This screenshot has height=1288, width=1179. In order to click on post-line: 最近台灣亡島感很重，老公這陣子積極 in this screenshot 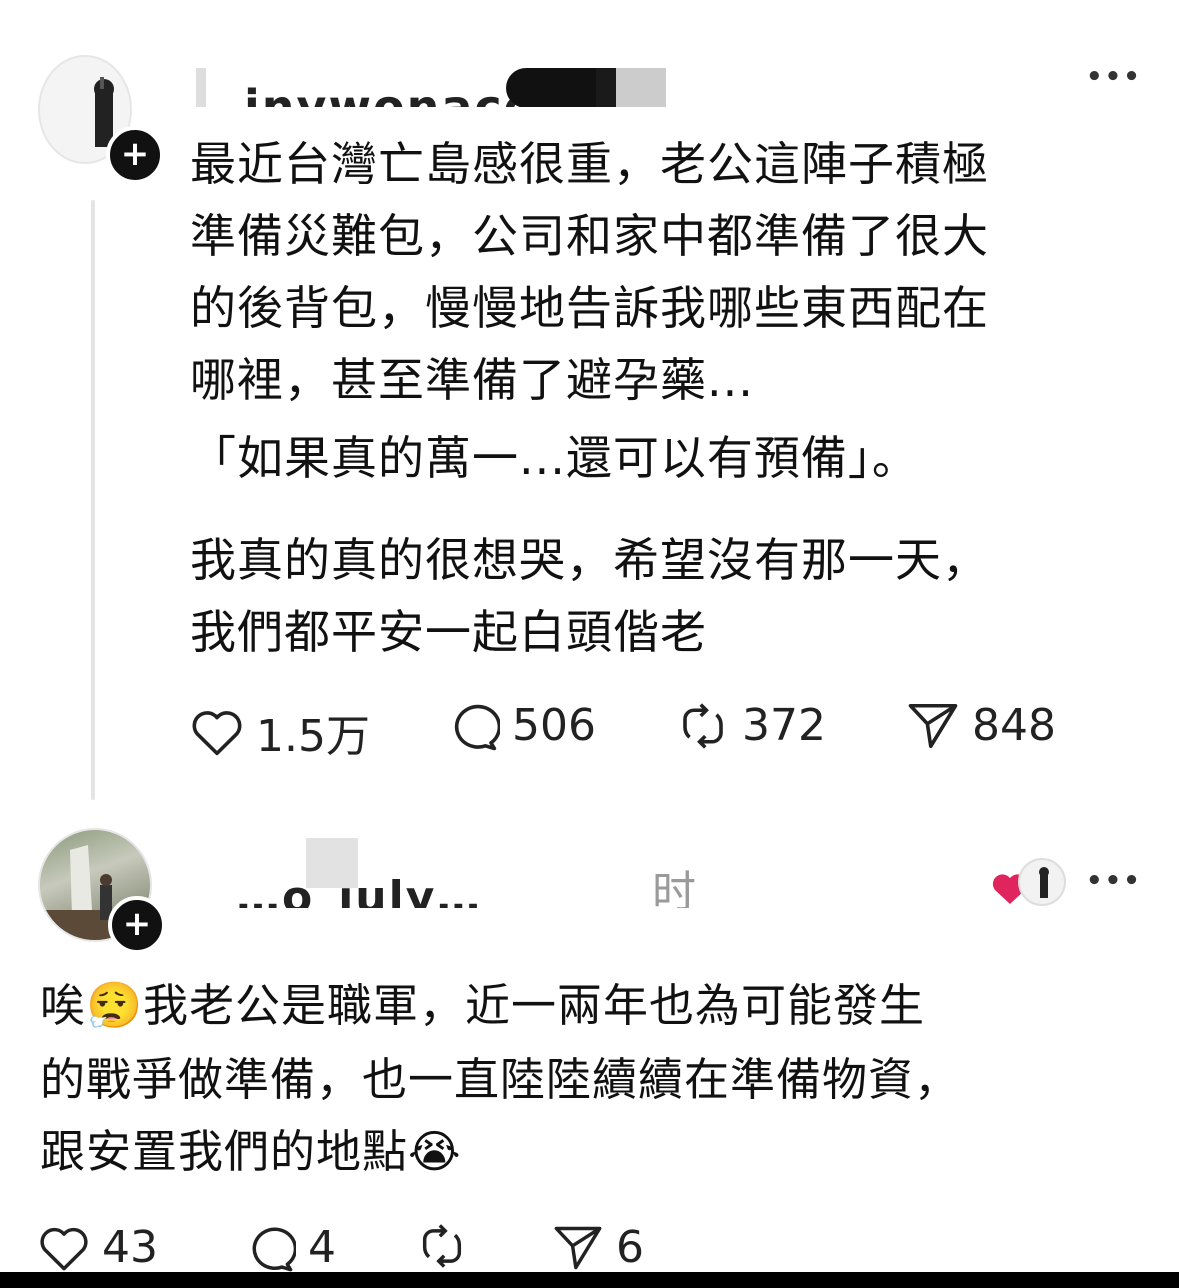, I will do `click(589, 164)`.